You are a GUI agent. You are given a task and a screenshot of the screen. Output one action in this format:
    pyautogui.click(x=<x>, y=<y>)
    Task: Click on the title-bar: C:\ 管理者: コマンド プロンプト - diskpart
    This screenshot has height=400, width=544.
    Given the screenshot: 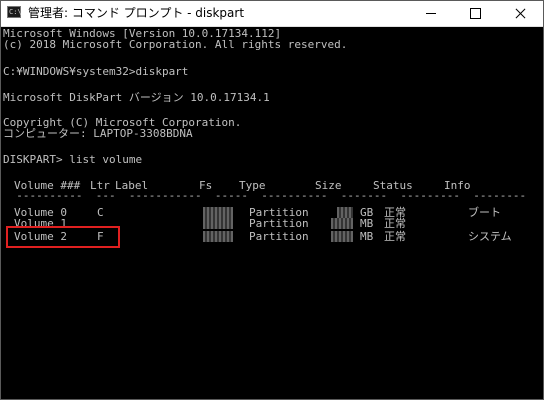 What is the action you would take?
    pyautogui.click(x=272, y=14)
    